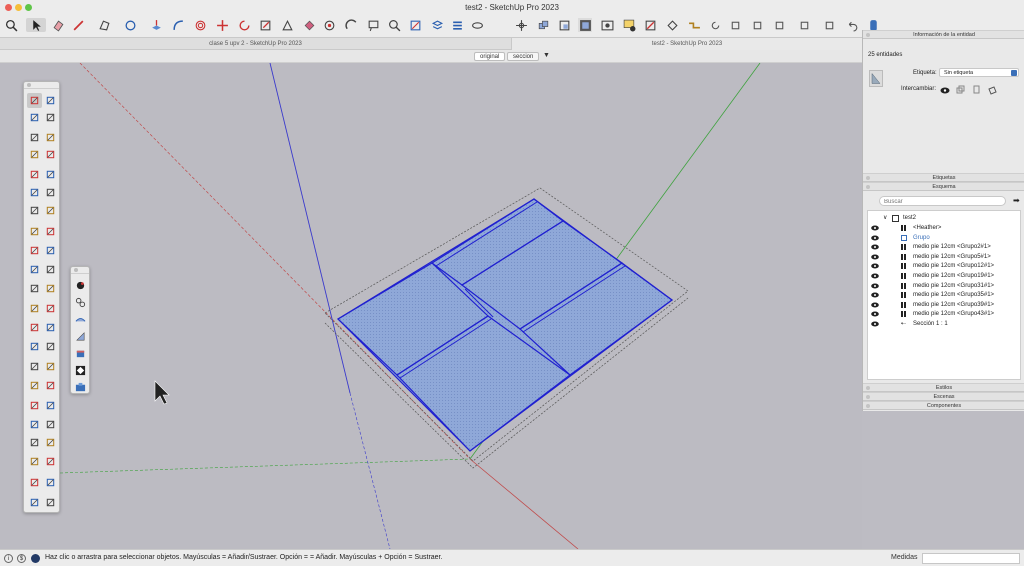 The image size is (1024, 566). I want to click on scale-icon, so click(265, 25).